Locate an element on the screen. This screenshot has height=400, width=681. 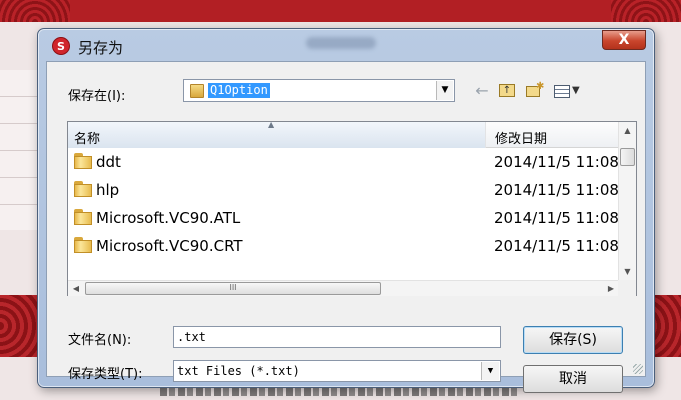
scroll-left-icon: ◀ is located at coordinates (76, 288).